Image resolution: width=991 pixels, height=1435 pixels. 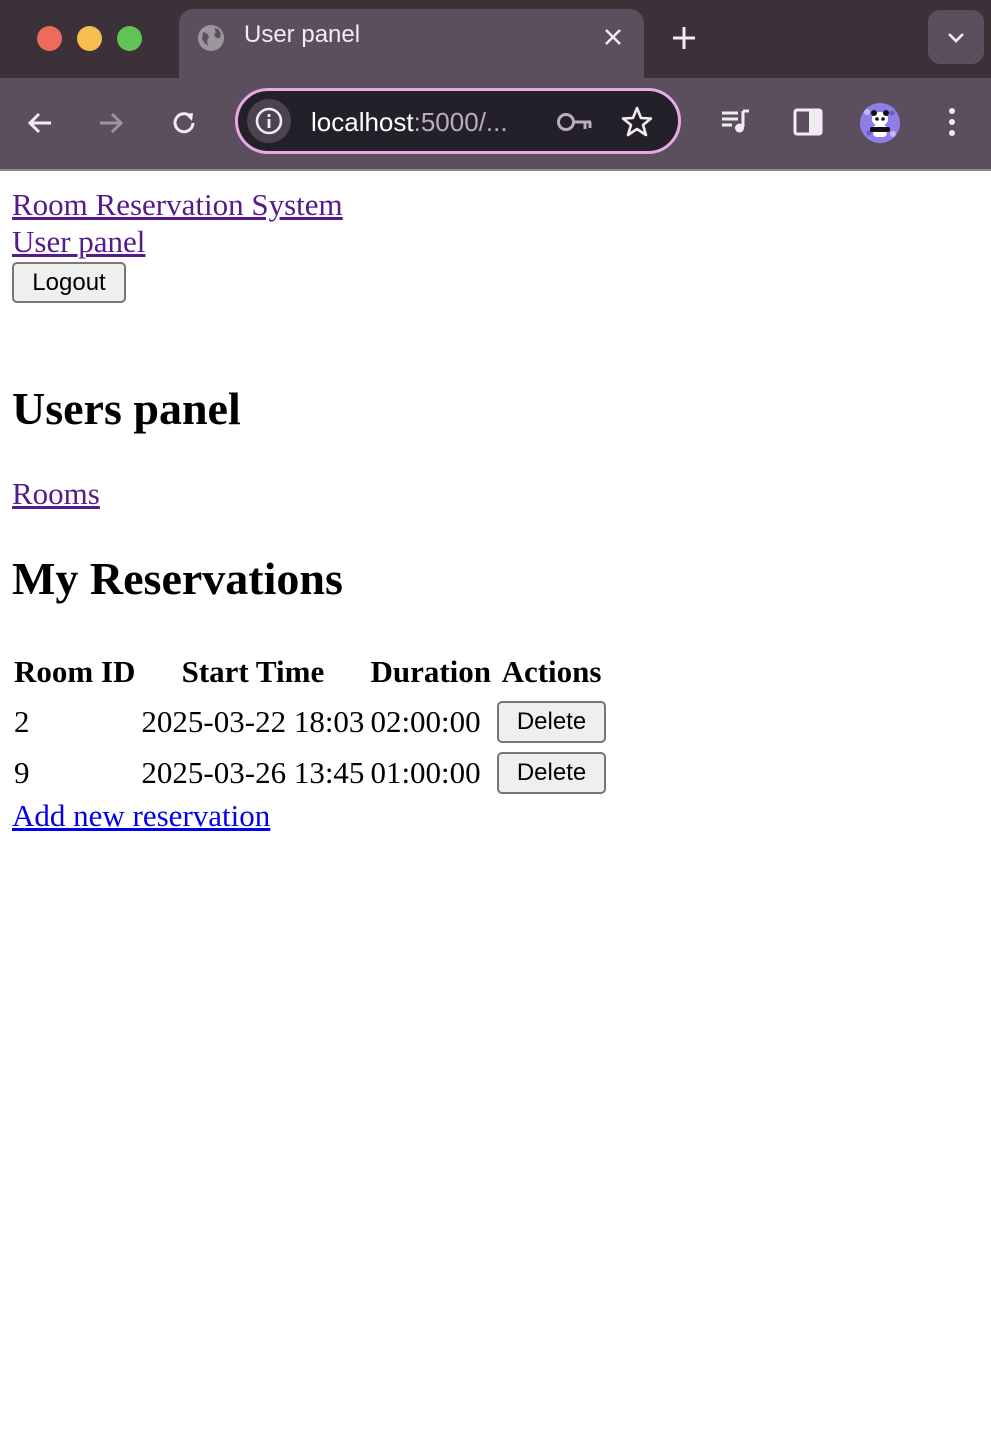 I want to click on side-panel-button, so click(x=808, y=122).